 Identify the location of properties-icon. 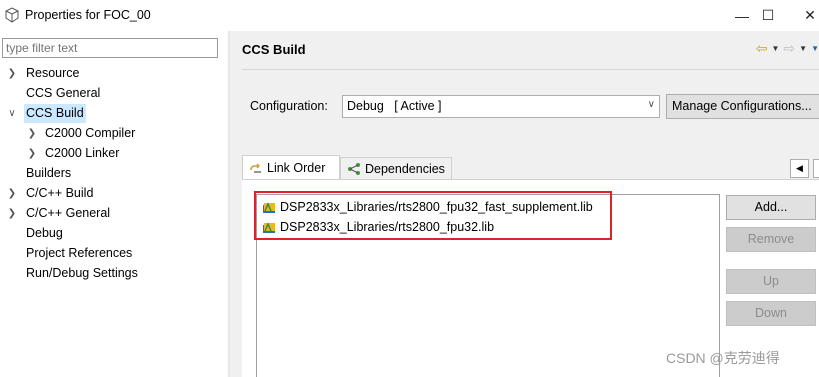
(12, 15).